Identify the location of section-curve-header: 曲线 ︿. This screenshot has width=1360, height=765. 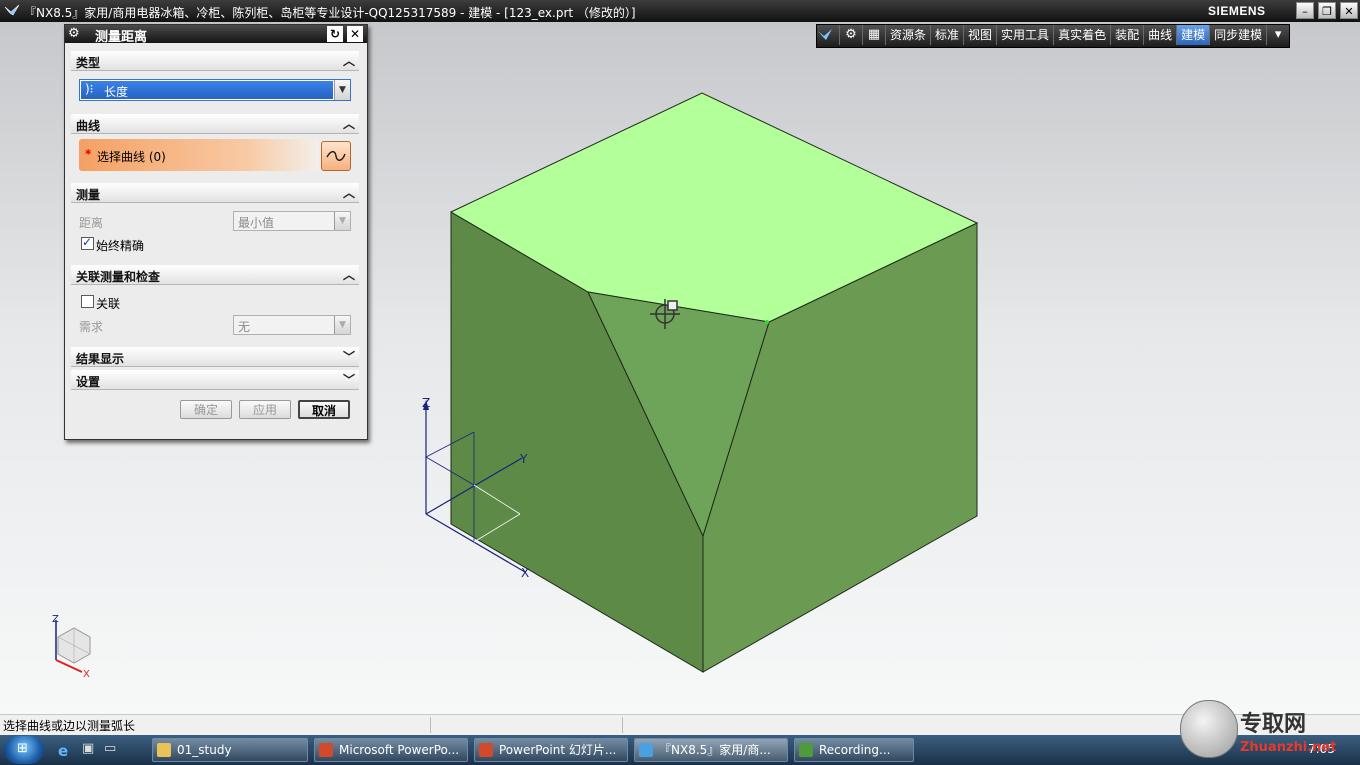
(215, 124).